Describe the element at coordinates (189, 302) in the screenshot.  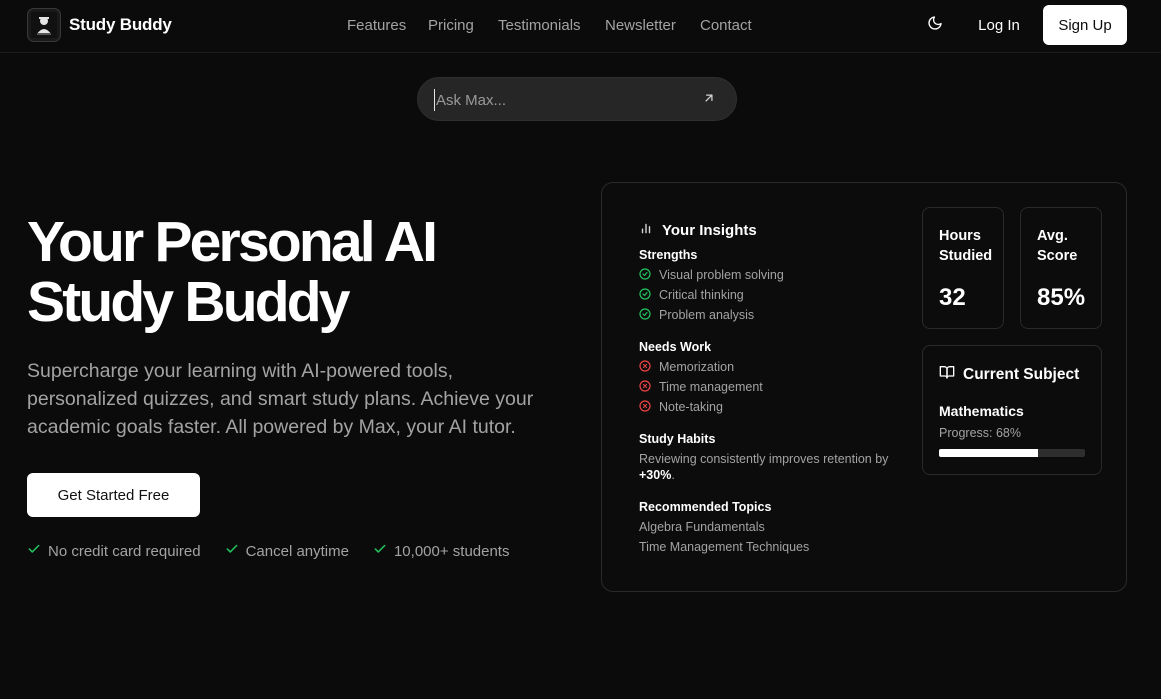
I see `hero-title-line-2: Study Buddy` at that location.